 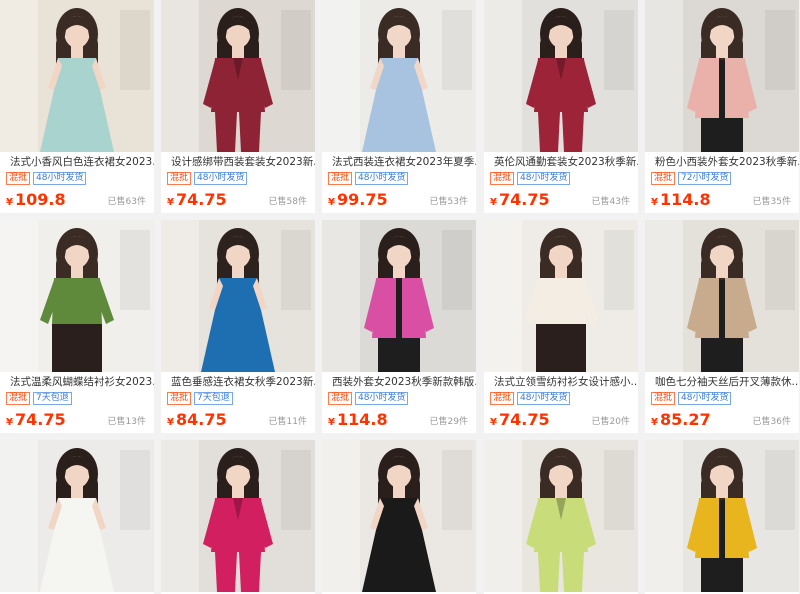 I want to click on product-price: ¥85.27, so click(x=681, y=421).